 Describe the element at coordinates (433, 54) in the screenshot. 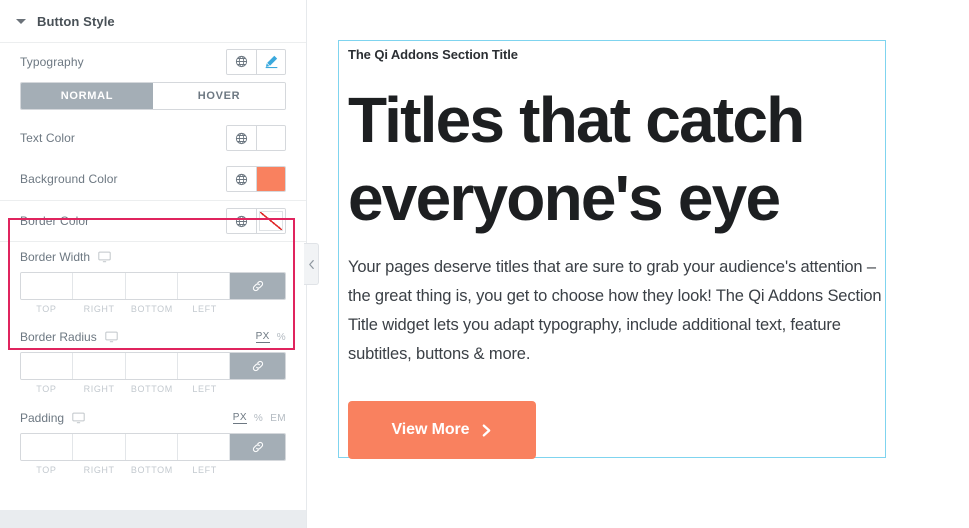

I see `widget-eyebrow-text: The Qi Addons Section Title` at that location.